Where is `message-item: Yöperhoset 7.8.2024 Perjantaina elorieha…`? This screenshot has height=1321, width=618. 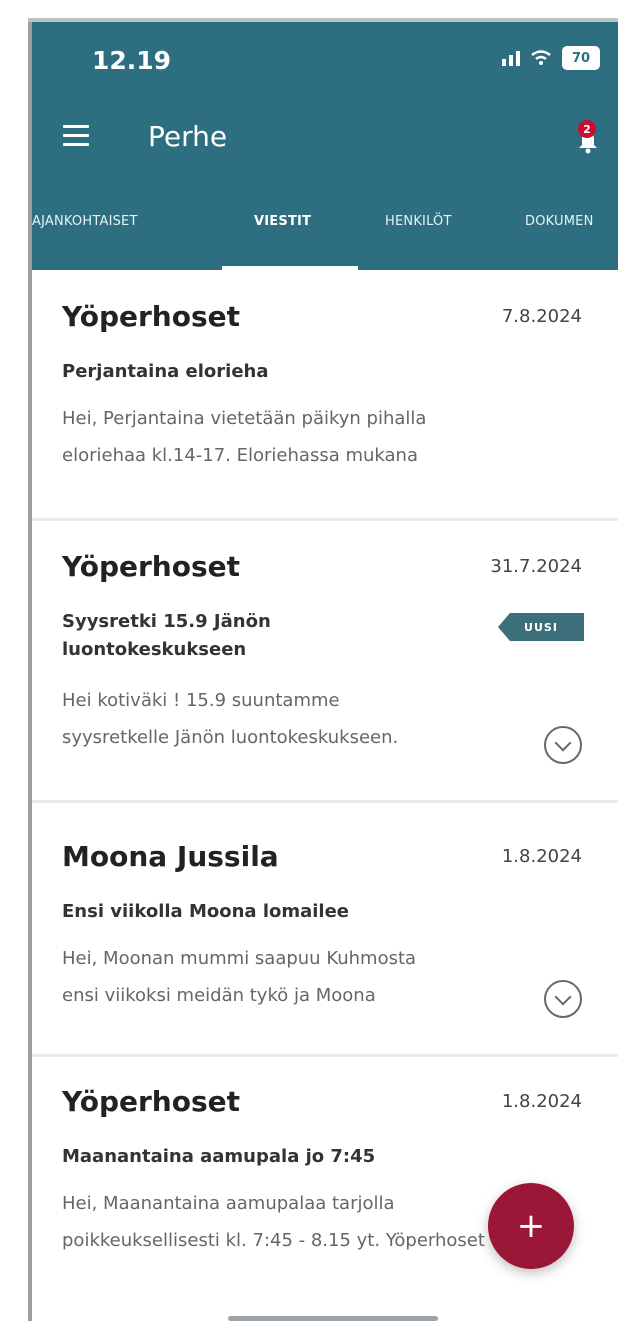
message-item: Yöperhoset 7.8.2024 Perjantaina elorieha… is located at coordinates (325, 400).